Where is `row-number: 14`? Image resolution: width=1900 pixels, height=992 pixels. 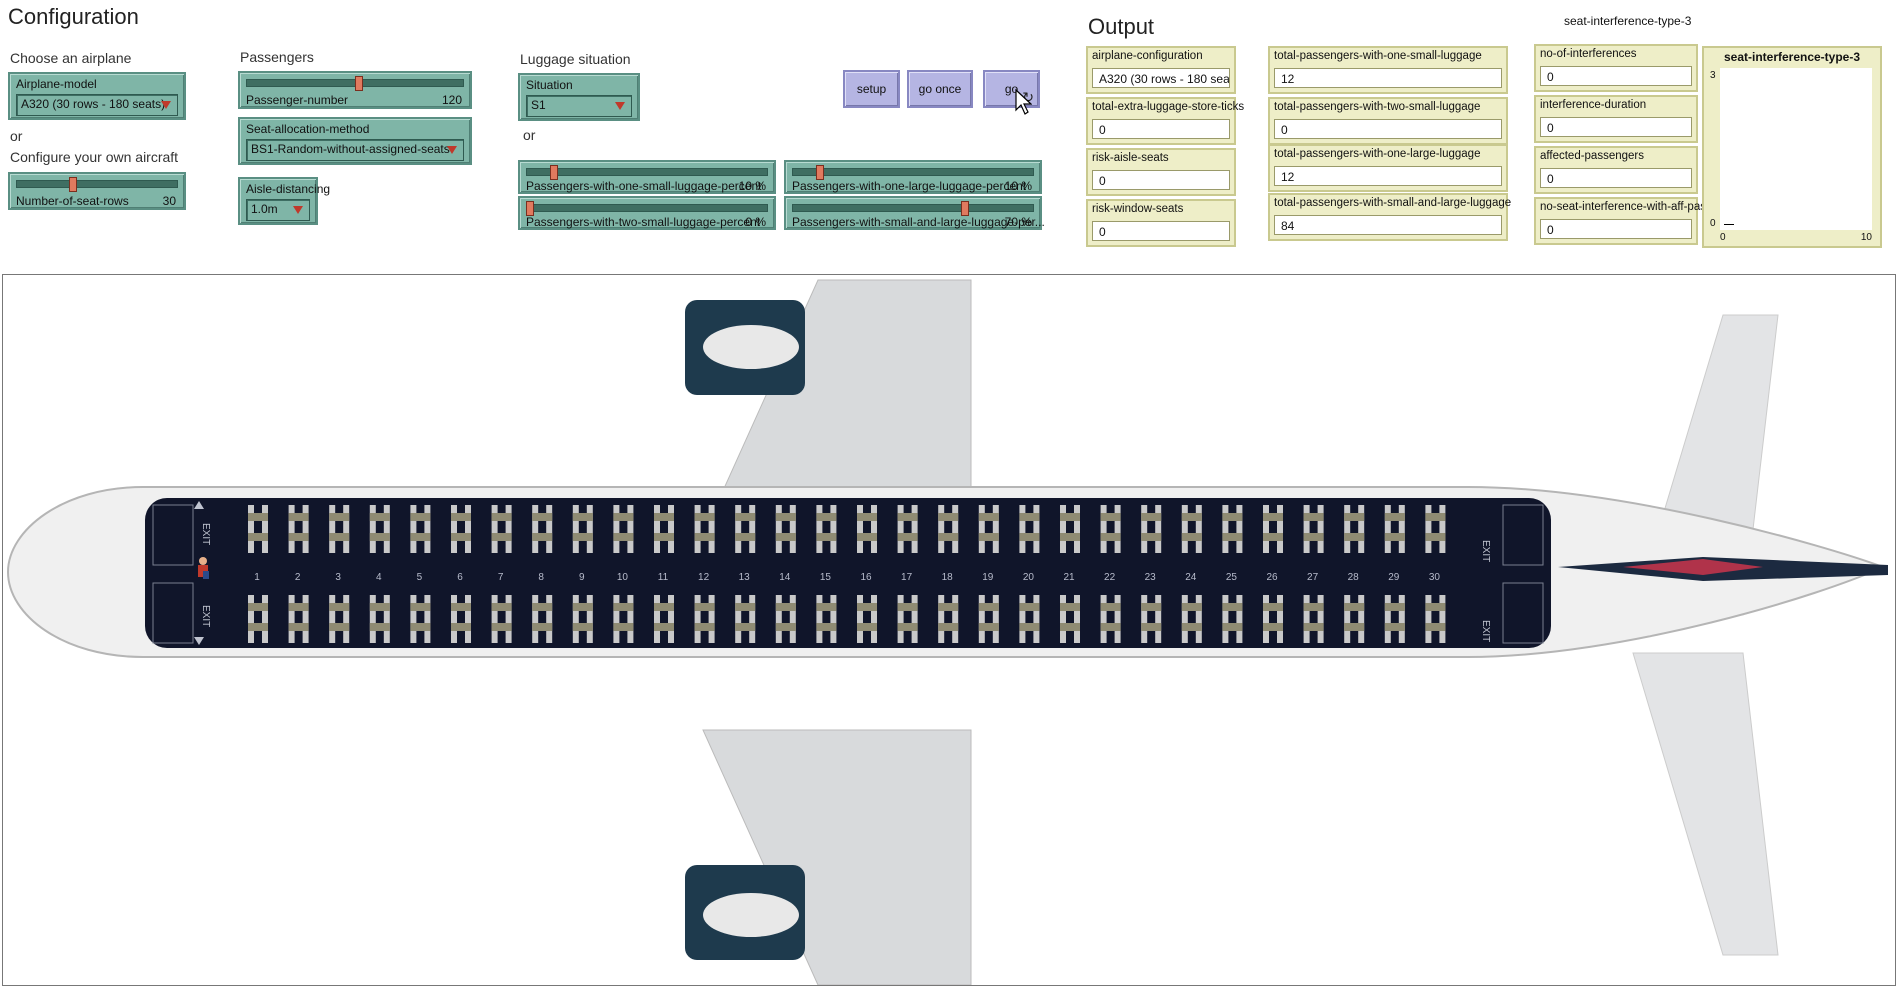 row-number: 14 is located at coordinates (785, 577).